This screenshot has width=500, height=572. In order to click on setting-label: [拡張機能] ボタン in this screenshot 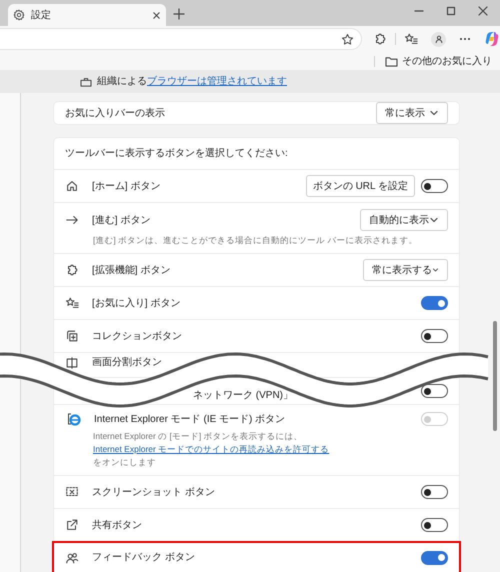, I will do `click(131, 271)`.